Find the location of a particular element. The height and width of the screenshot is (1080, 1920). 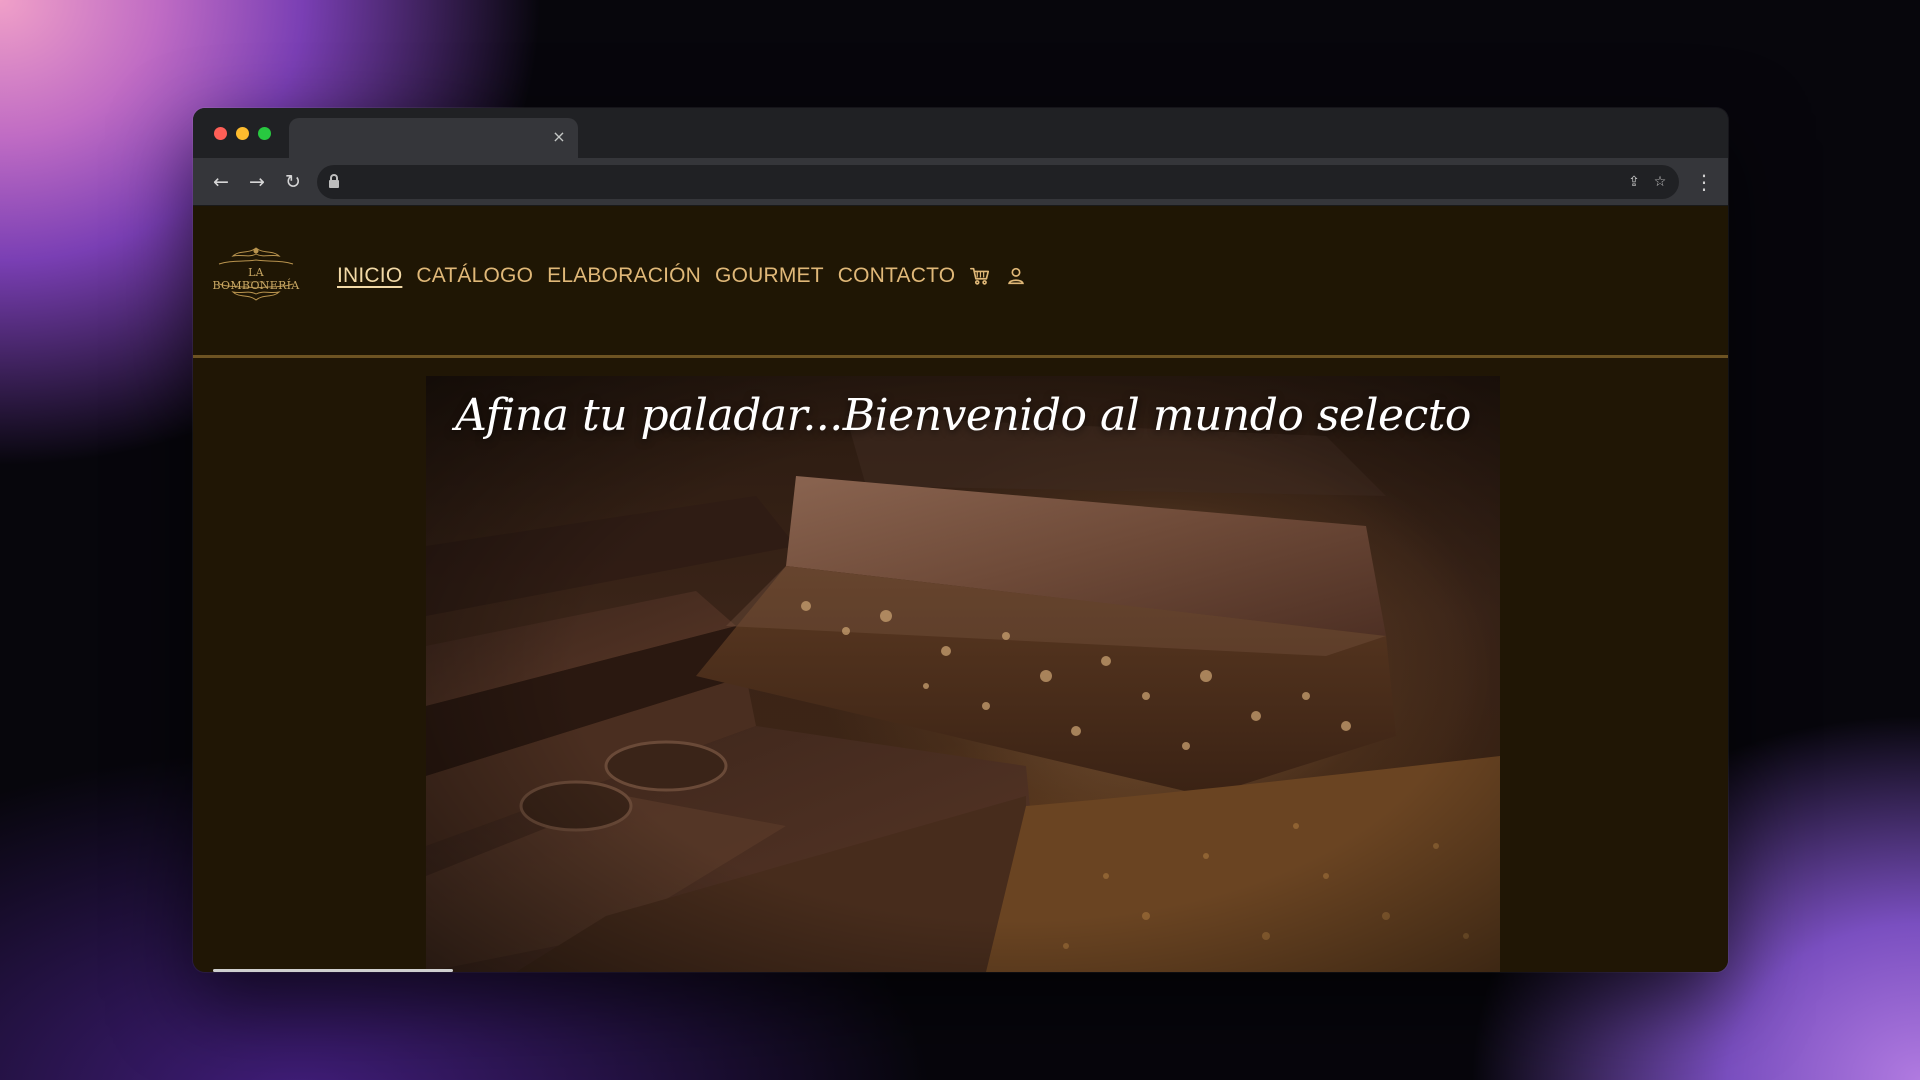

back-arrow-icon: ← is located at coordinates (221, 182).